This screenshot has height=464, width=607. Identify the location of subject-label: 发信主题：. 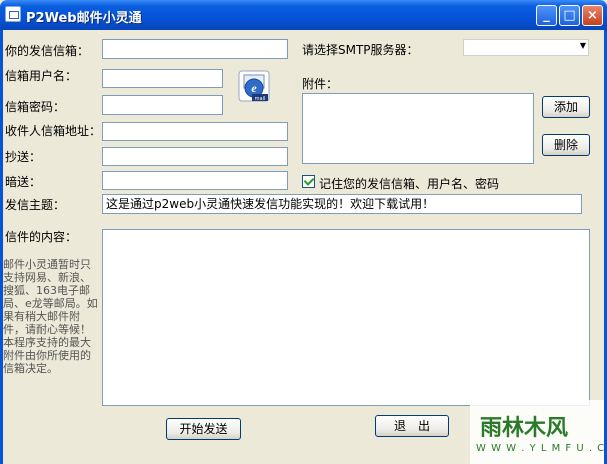
(35, 205).